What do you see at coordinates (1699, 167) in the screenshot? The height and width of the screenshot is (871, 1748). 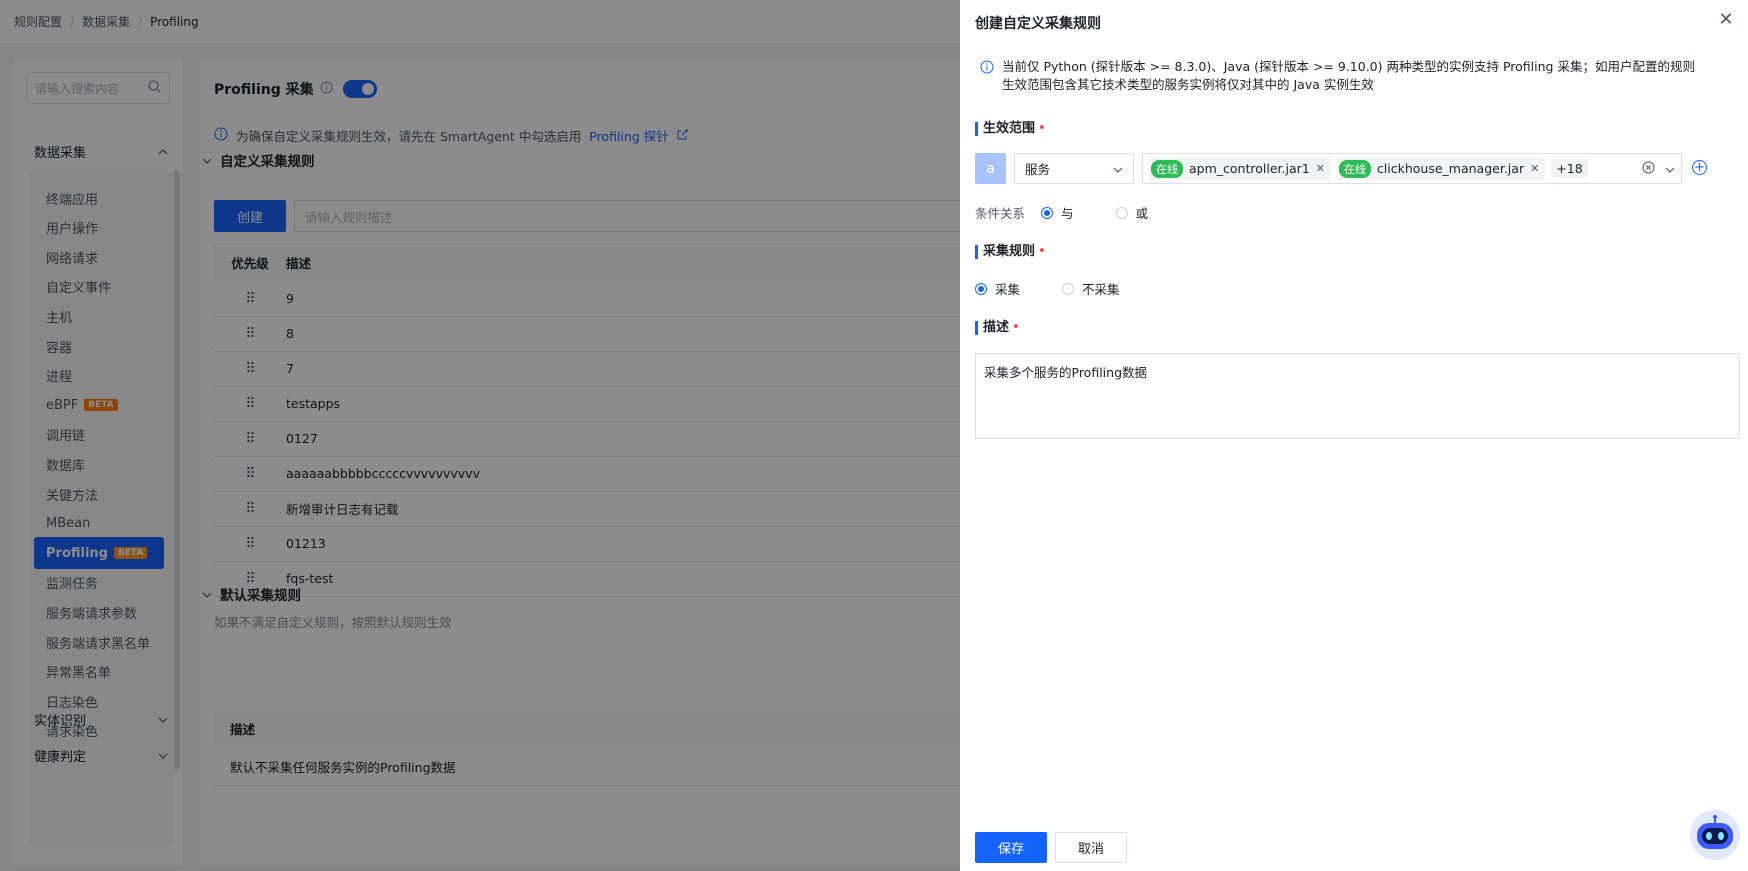 I see `add-scope-icon: +` at bounding box center [1699, 167].